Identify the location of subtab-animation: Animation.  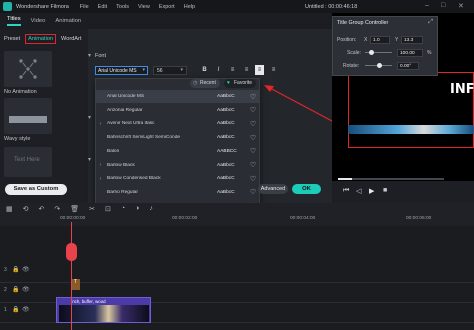
(41, 39).